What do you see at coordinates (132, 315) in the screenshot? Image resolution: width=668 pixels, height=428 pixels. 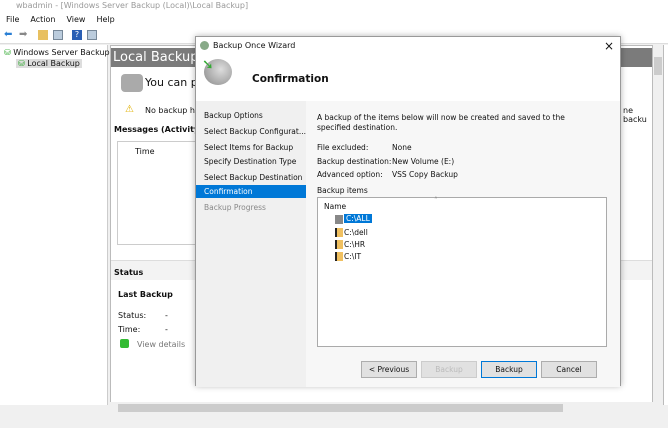 I see `status-label: Status:` at bounding box center [132, 315].